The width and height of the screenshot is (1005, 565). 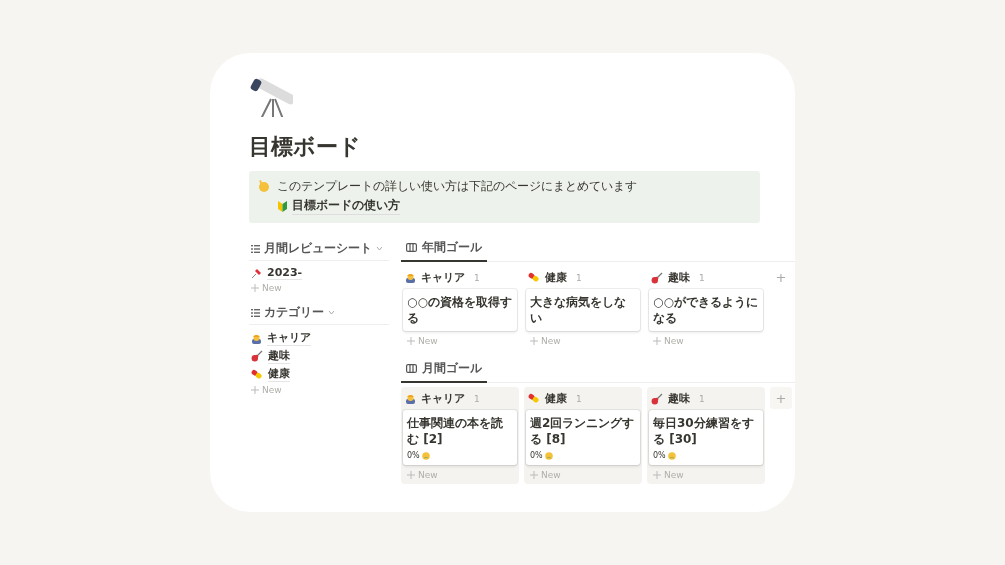 What do you see at coordinates (279, 374) in the screenshot?
I see `list-item: 健康` at bounding box center [279, 374].